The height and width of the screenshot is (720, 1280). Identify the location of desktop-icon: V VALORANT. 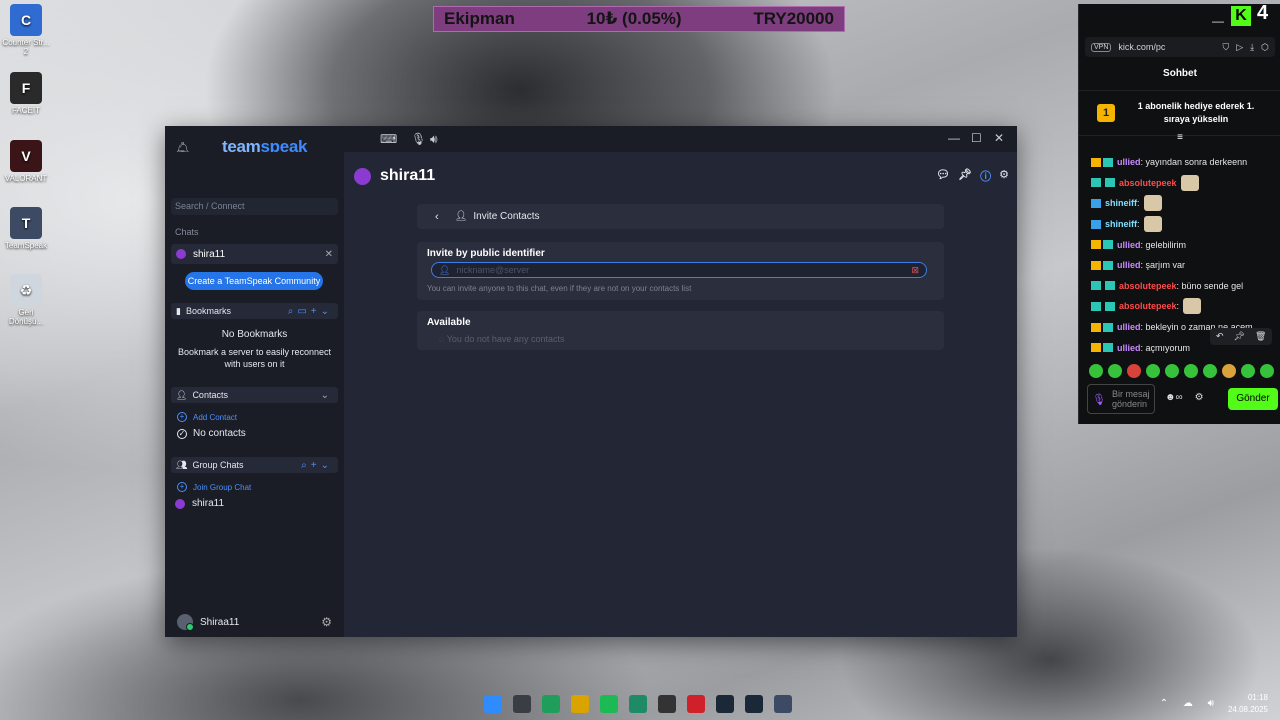
(26, 161).